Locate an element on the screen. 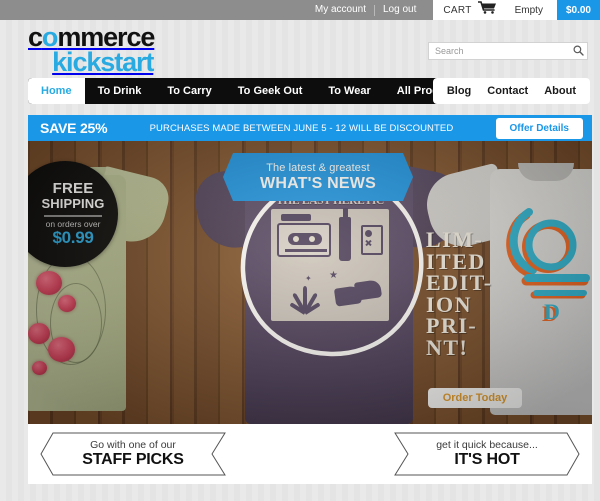 The image size is (600, 501). whats-news-title: WHAT'S NEWS is located at coordinates (318, 183).